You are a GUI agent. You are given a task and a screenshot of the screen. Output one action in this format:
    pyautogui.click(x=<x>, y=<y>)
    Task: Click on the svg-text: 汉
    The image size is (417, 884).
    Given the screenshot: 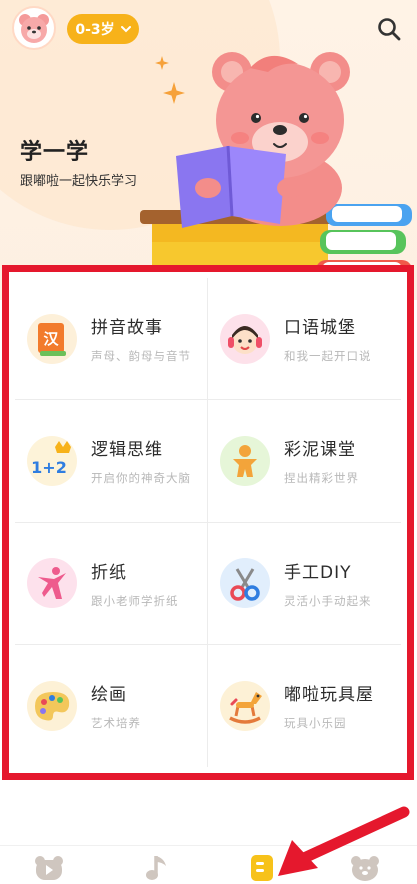 What is the action you would take?
    pyautogui.click(x=51, y=339)
    